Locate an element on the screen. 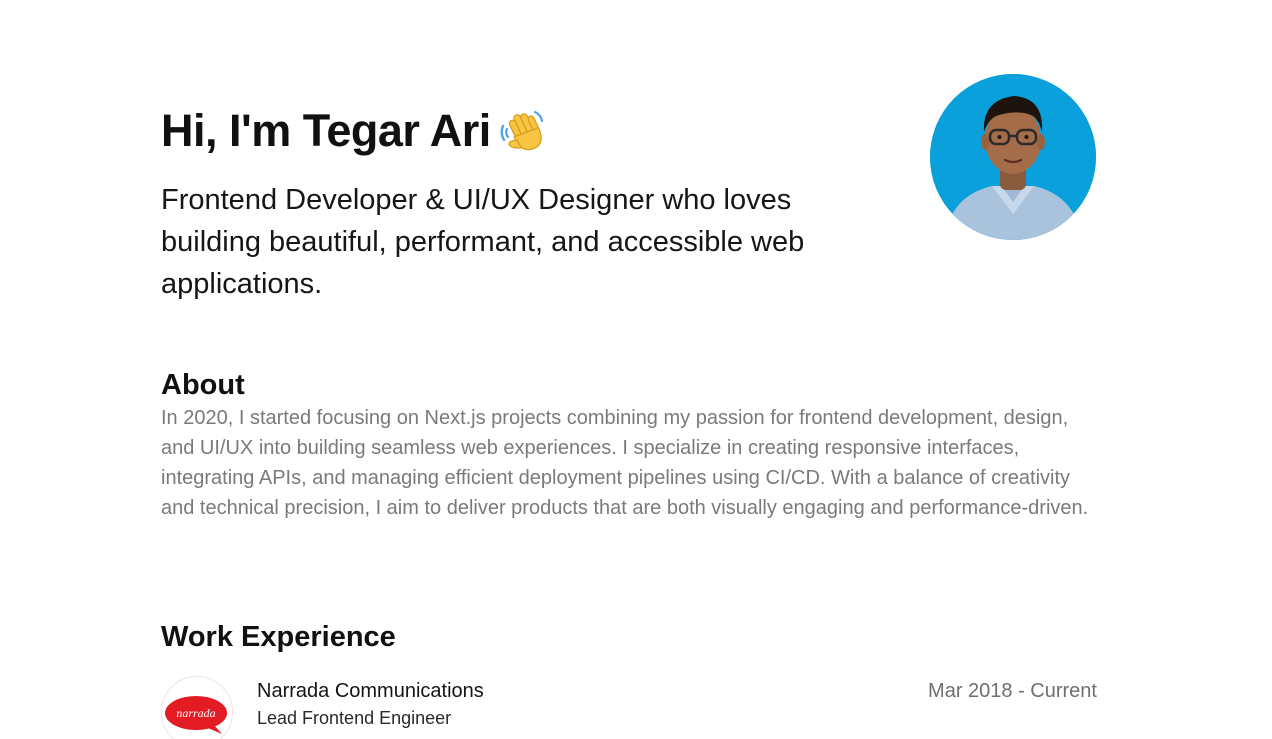  job-date-range: Mar 2018 - Current is located at coordinates (1012, 691).